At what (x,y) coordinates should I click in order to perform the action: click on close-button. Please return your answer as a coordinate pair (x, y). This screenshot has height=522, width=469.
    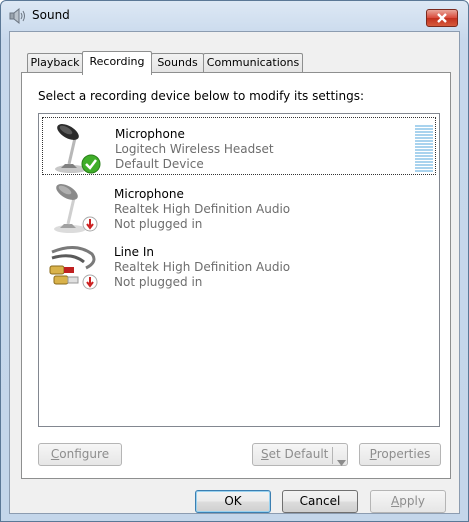
    Looking at the image, I should click on (442, 18).